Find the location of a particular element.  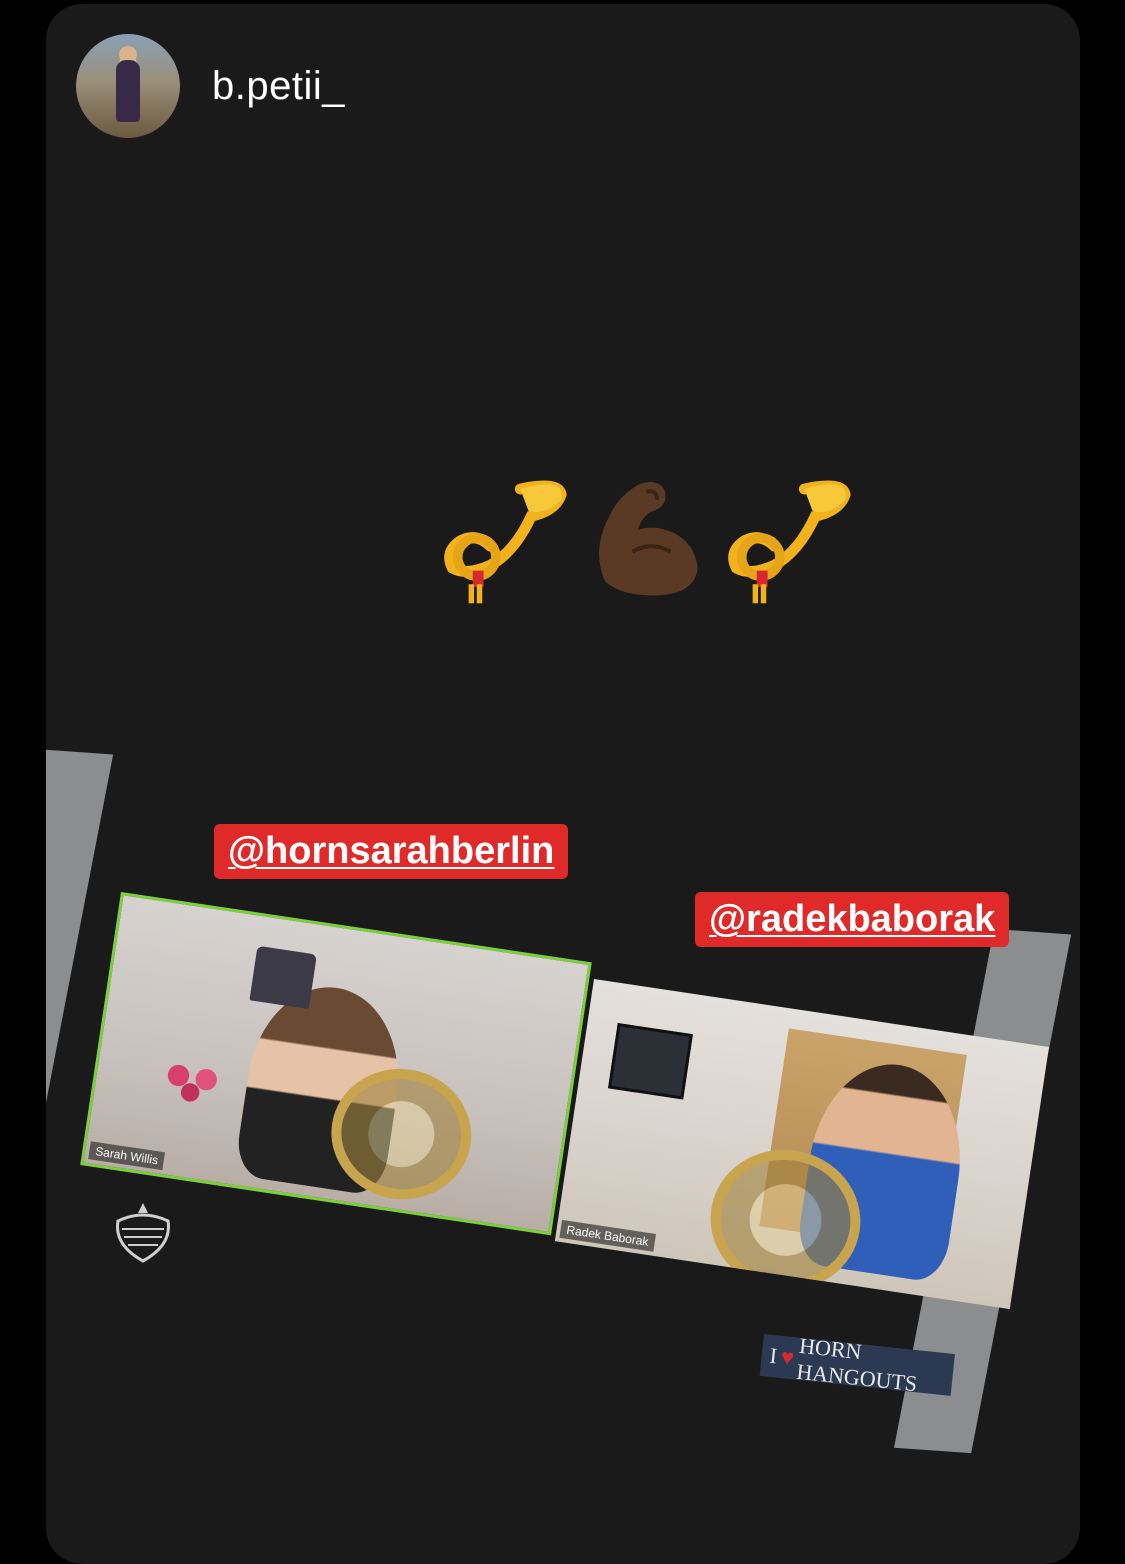

crest-watermark-icon is located at coordinates (143, 1233).